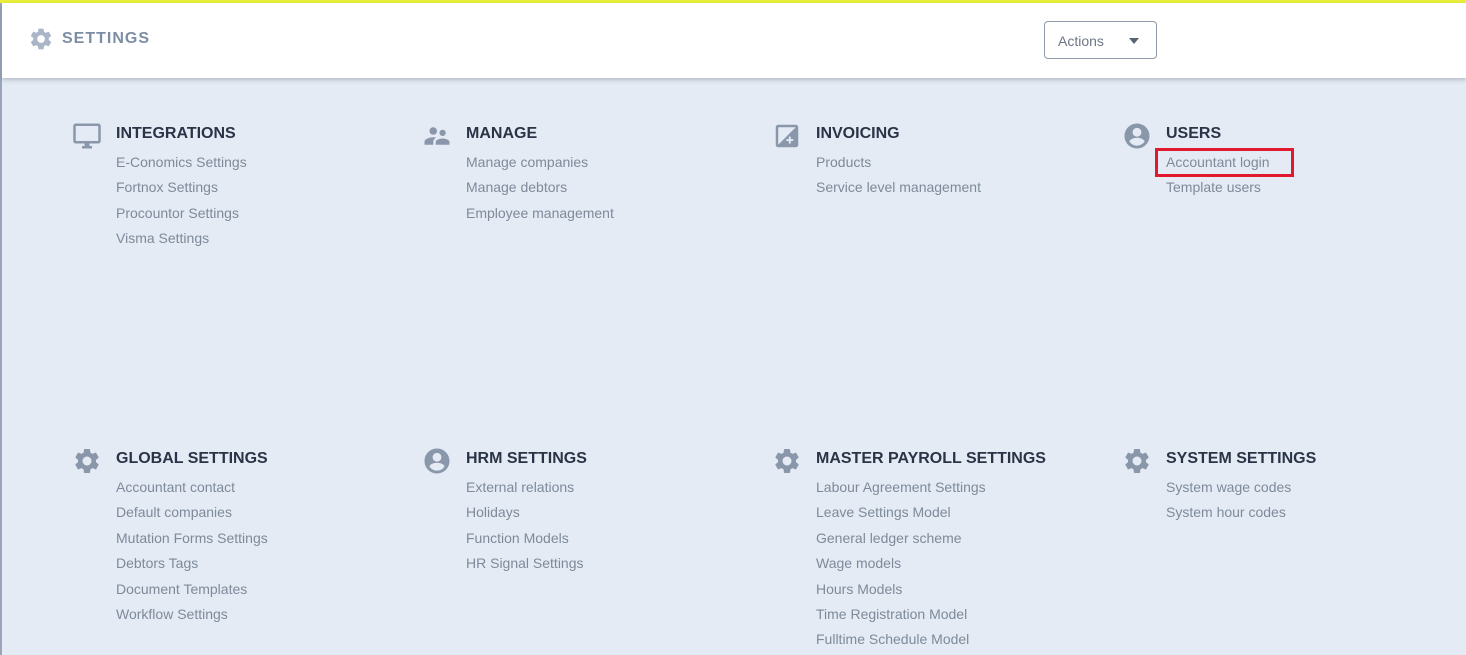 Image resolution: width=1466 pixels, height=655 pixels. What do you see at coordinates (901, 515) in the screenshot?
I see `link-leave-settings-model: Leave Settings Model` at bounding box center [901, 515].